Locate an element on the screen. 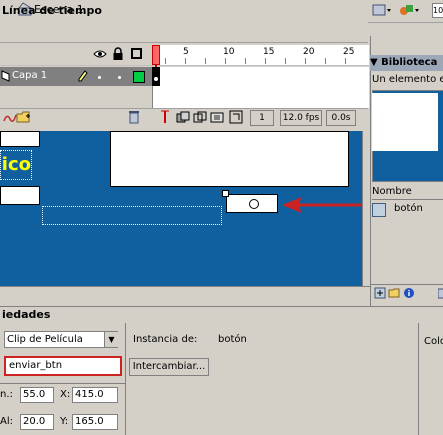  edit-multiple-frames-icon is located at coordinates (217, 117).